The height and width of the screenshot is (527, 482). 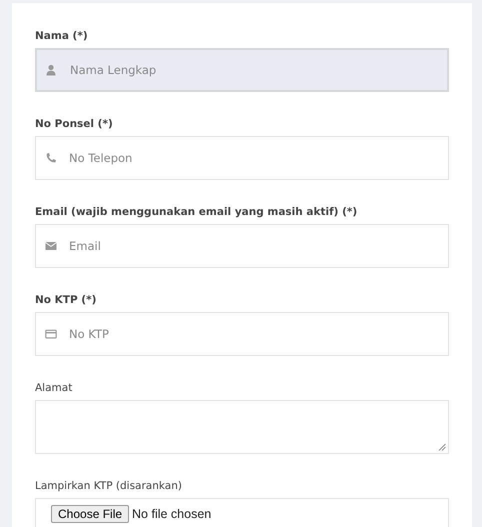 I want to click on user-icon, so click(x=51, y=70).